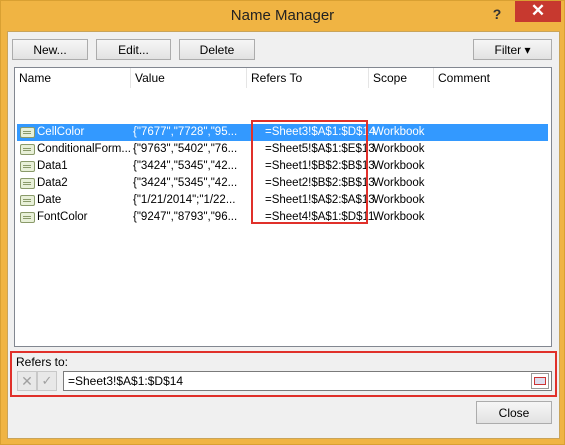  What do you see at coordinates (497, 14) in the screenshot?
I see `help-button: ?` at bounding box center [497, 14].